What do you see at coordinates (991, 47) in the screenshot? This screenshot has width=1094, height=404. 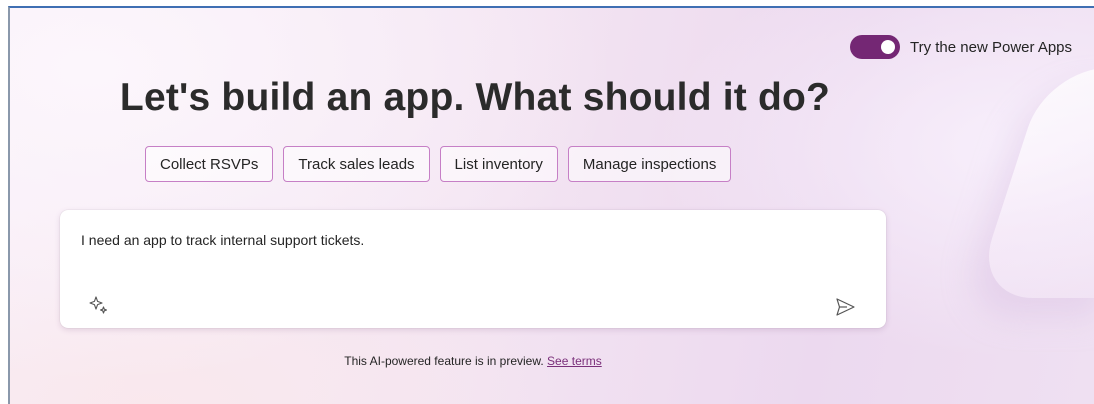 I see `toggle-label: Try the new Power Apps` at bounding box center [991, 47].